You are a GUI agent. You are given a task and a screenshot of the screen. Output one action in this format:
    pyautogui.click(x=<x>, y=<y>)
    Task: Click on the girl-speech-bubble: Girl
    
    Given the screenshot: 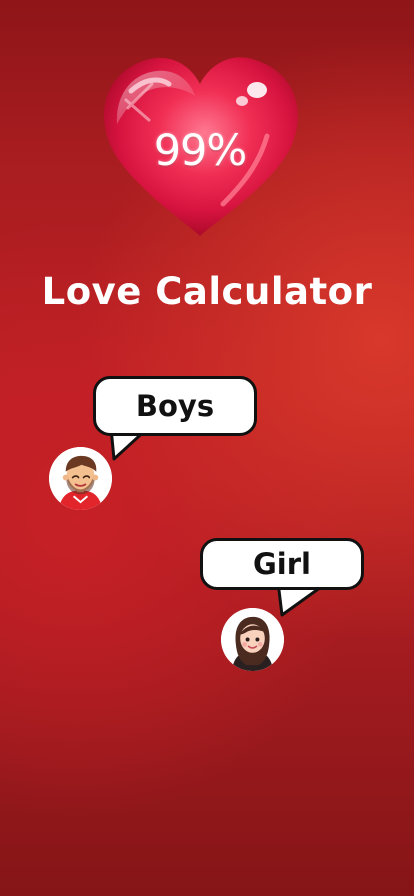 What is the action you would take?
    pyautogui.click(x=282, y=564)
    